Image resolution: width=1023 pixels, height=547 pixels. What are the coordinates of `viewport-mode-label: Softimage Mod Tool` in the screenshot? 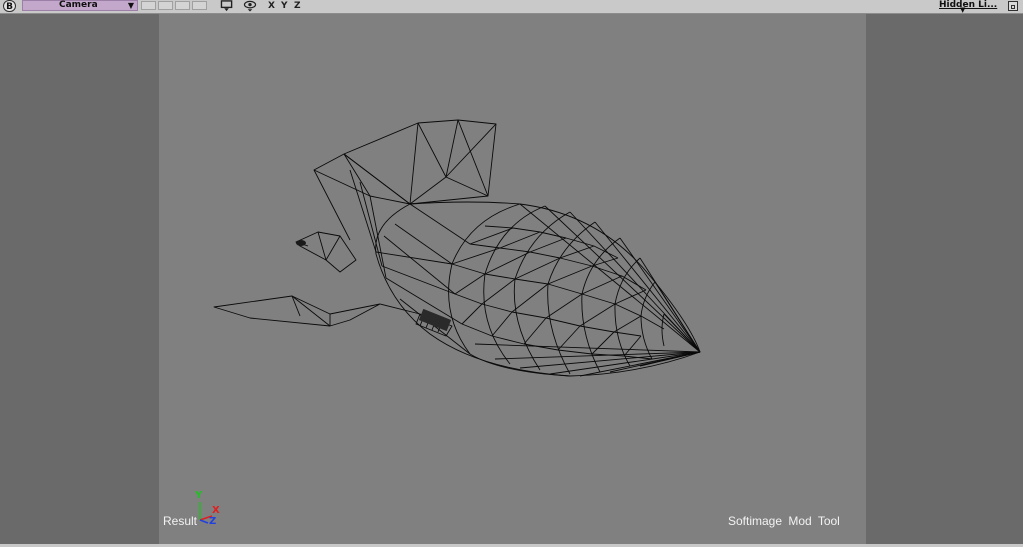 It's located at (784, 521).